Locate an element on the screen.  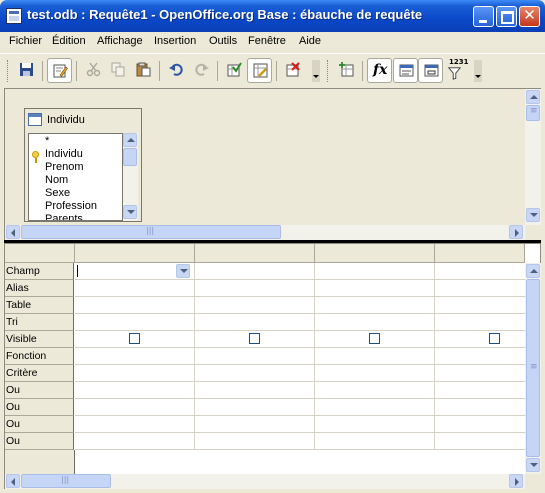
redo-button is located at coordinates (201, 70).